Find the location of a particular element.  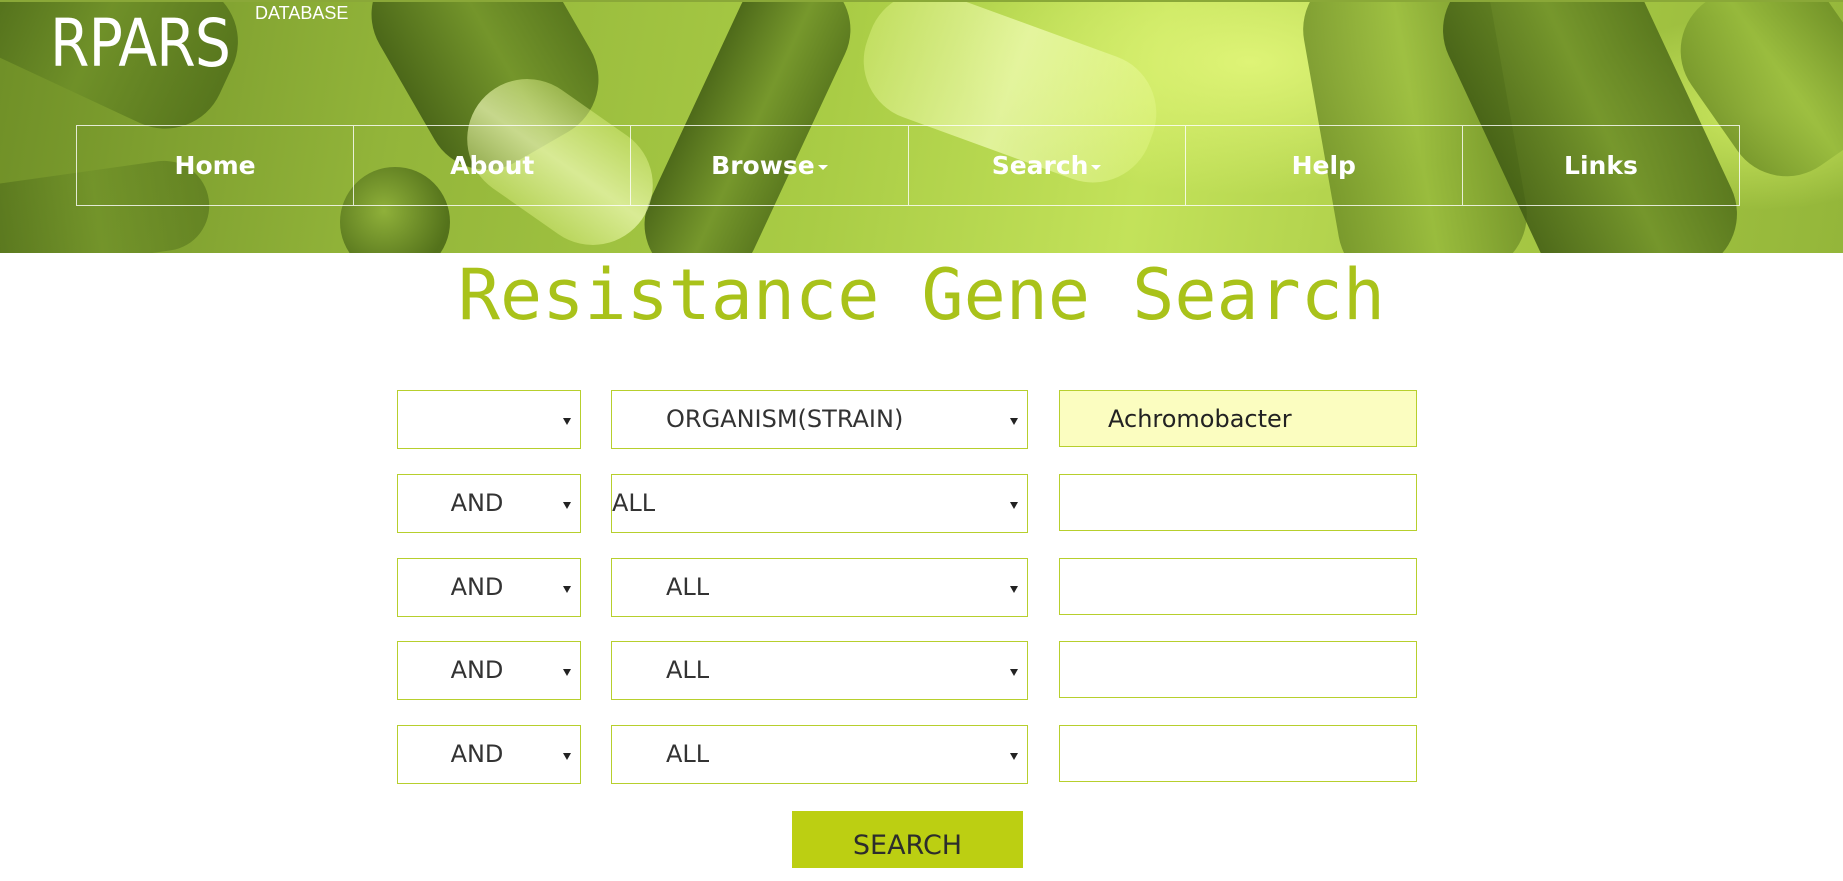

nav-about: About is located at coordinates (493, 165).